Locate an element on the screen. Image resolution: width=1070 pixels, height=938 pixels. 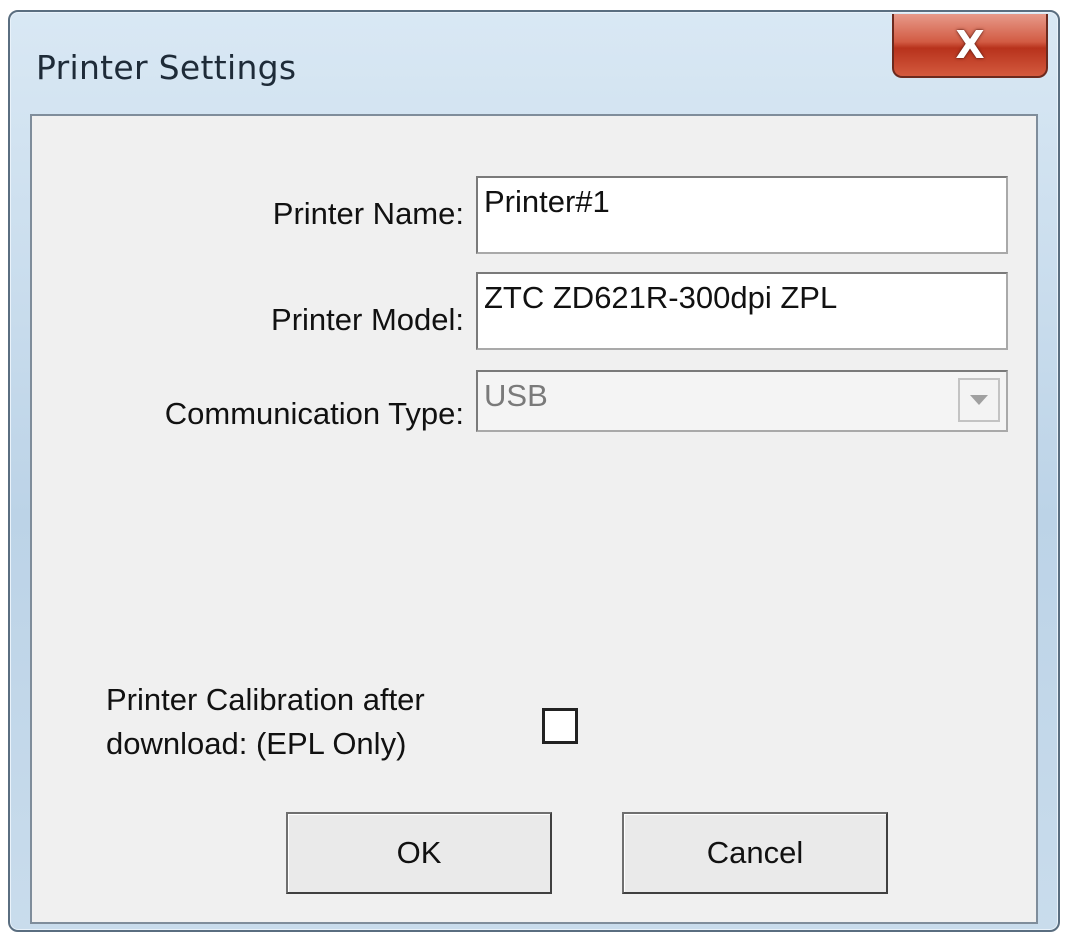
printer-name-field: Printer#1 is located at coordinates (742, 215).